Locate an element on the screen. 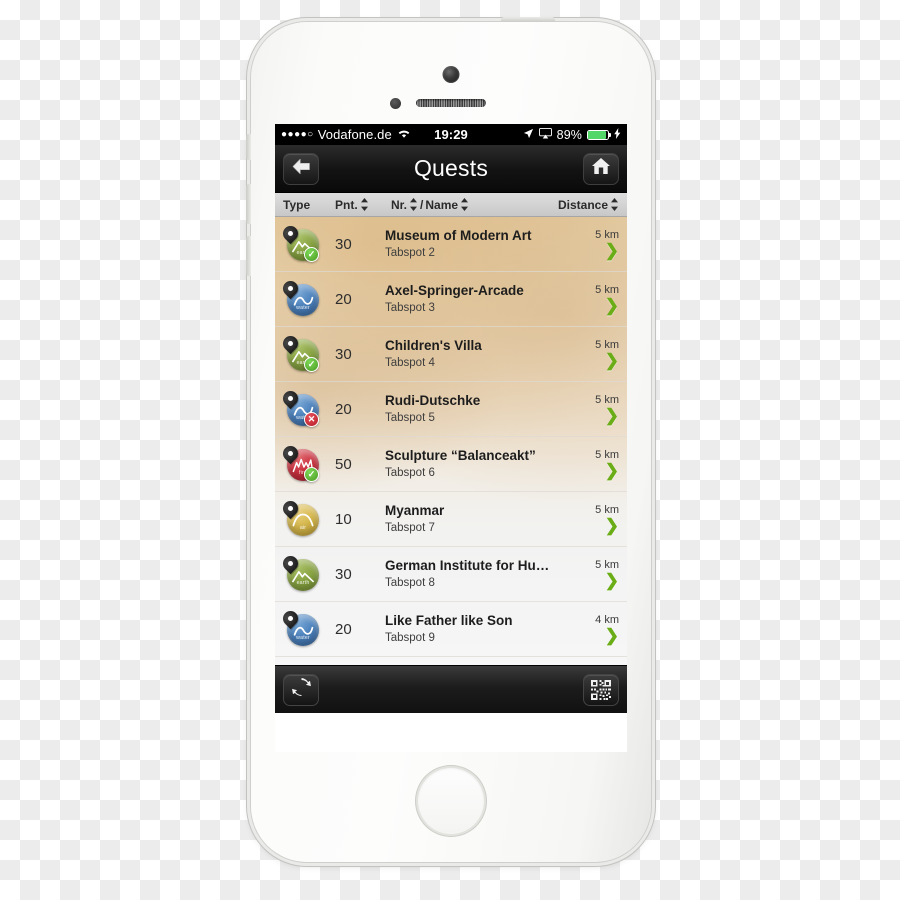  quest-type-cell: water ✕ is located at coordinates (307, 407).